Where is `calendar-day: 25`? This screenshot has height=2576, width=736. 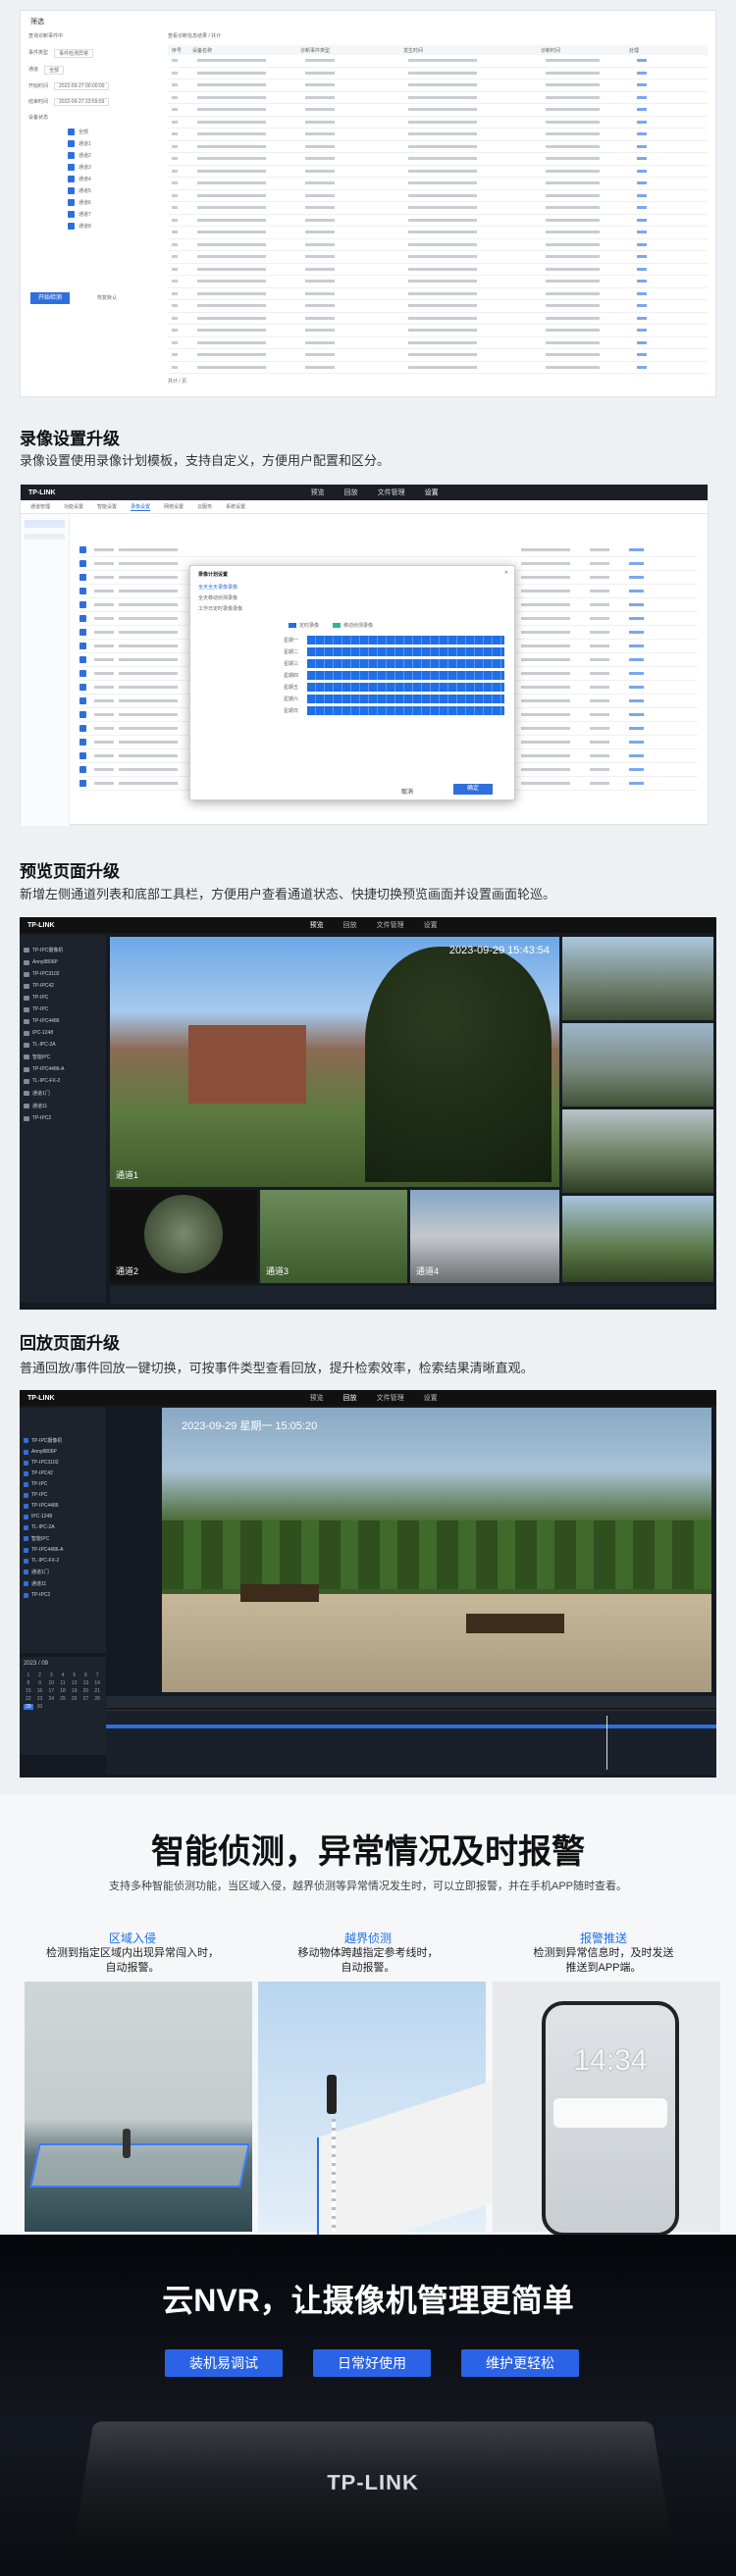 calendar-day: 25 is located at coordinates (63, 1699).